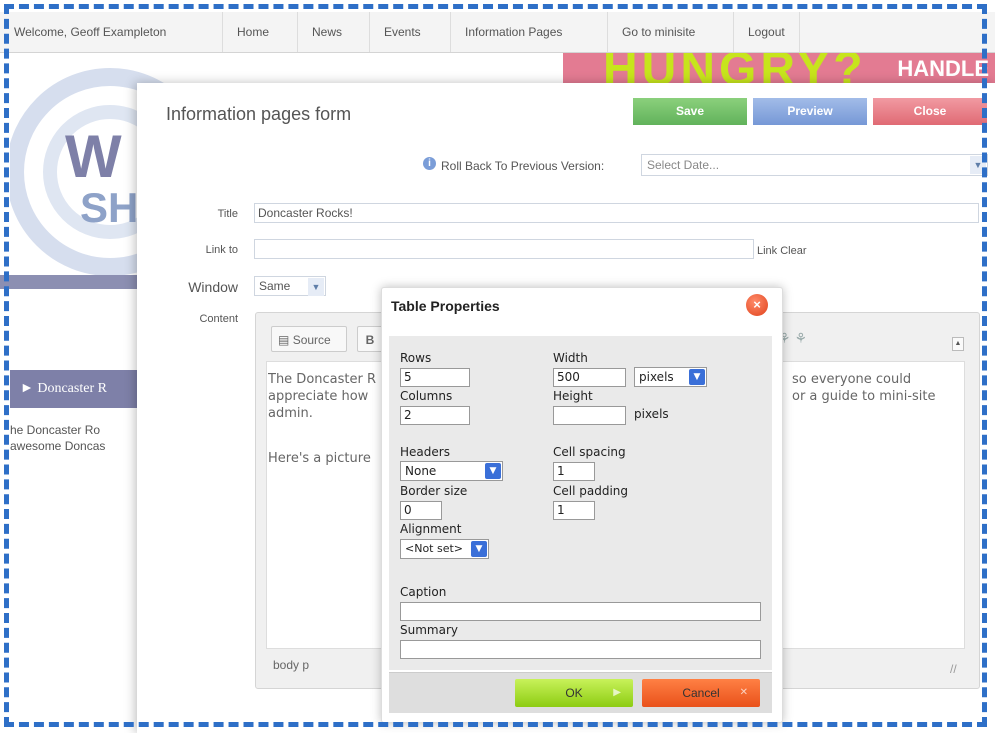 This screenshot has height=733, width=995. Describe the element at coordinates (513, 32) in the screenshot. I see `nav-information-pages: Information Pages` at that location.